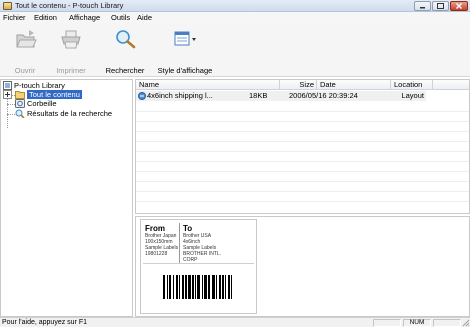  Describe the element at coordinates (84, 17) in the screenshot. I see `menu-affichage: Affichage` at that location.